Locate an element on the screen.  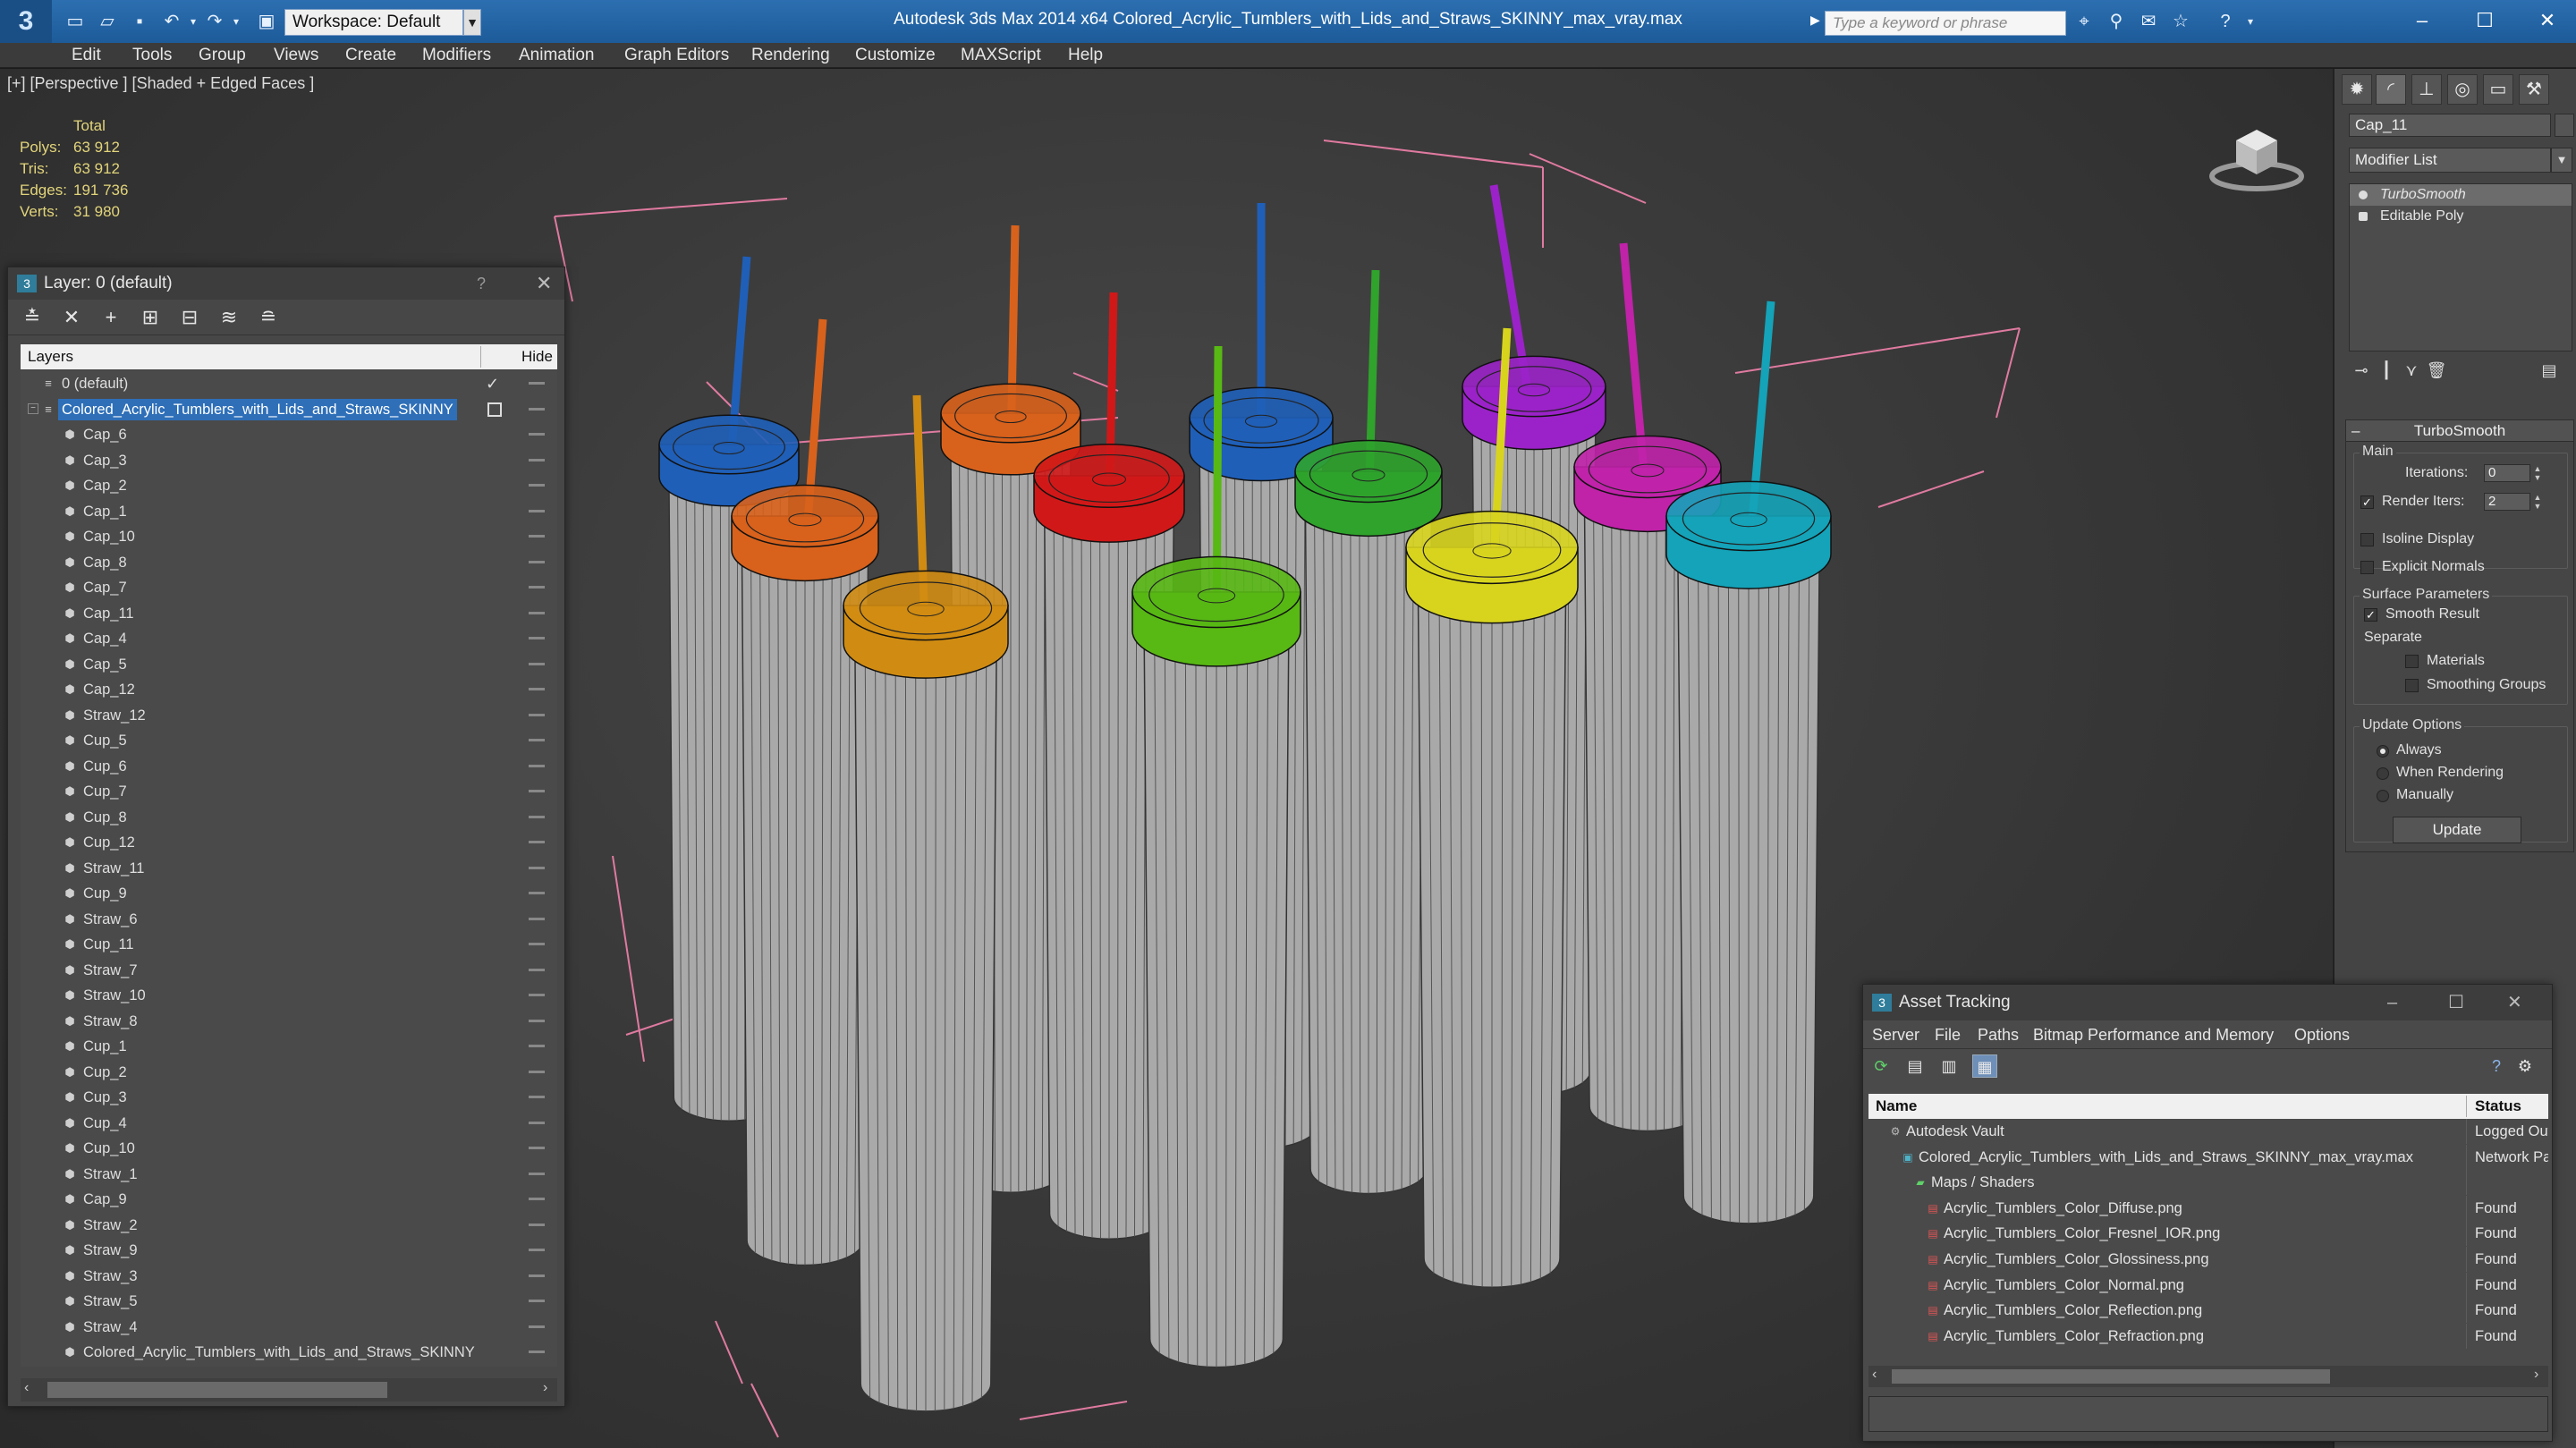
active-layer-checkmark-icon: ✓ is located at coordinates (492, 383).